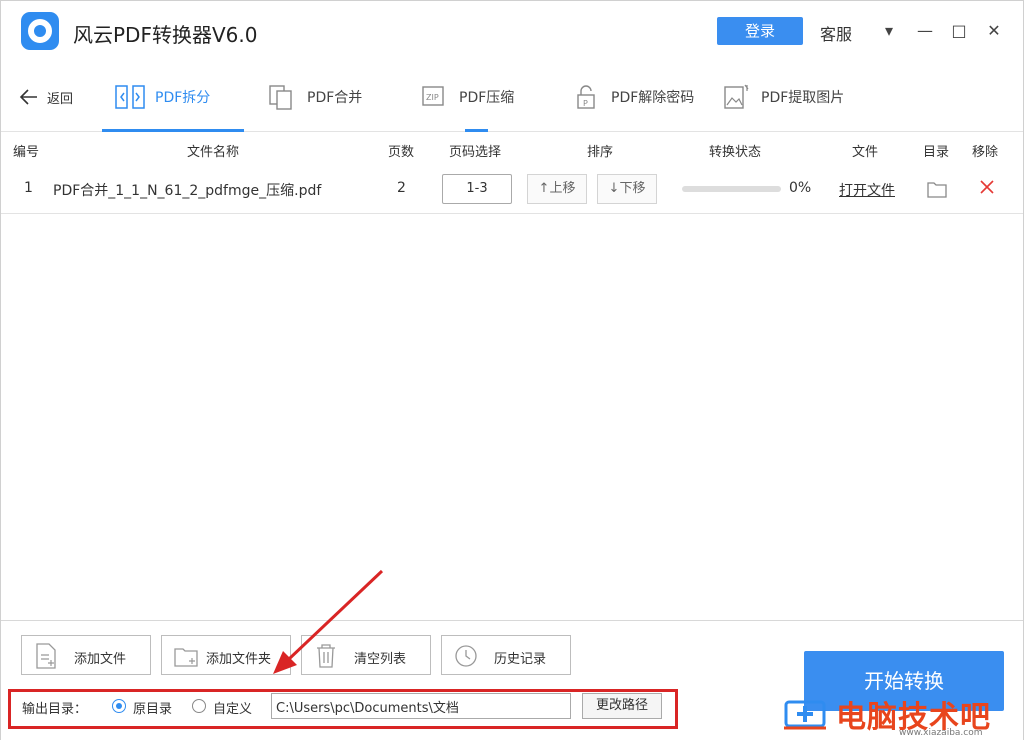 This screenshot has height=740, width=1024. I want to click on close-icon: ✕, so click(994, 31).